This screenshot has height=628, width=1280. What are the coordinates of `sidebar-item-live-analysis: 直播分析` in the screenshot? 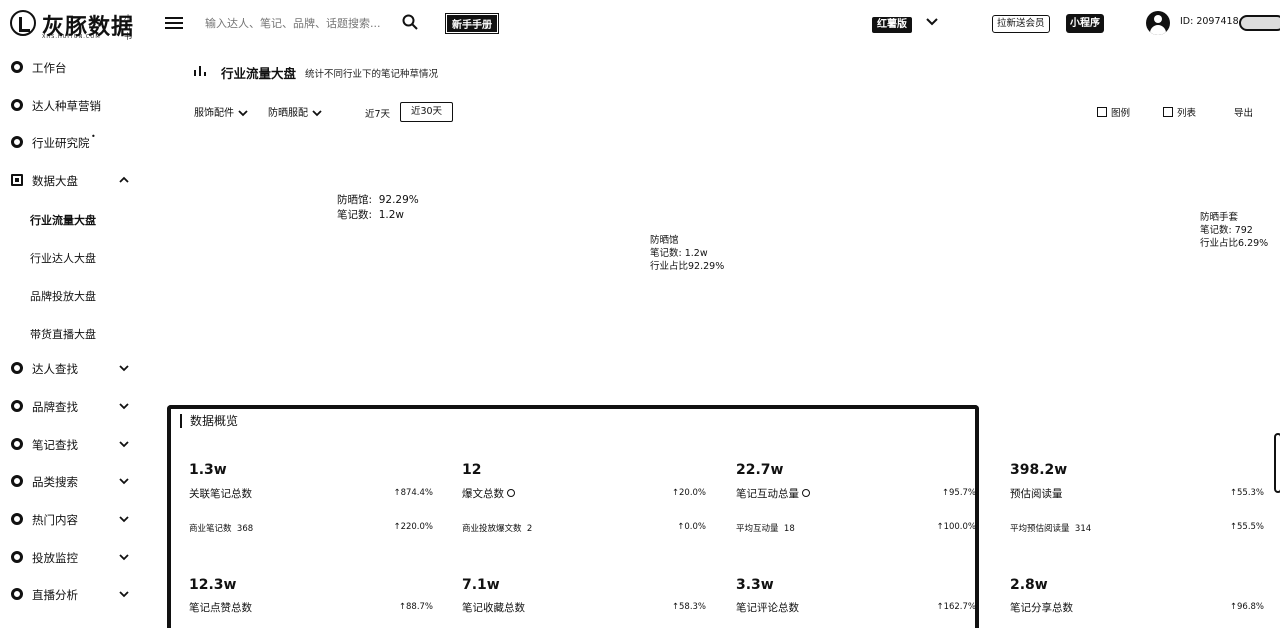 It's located at (75, 595).